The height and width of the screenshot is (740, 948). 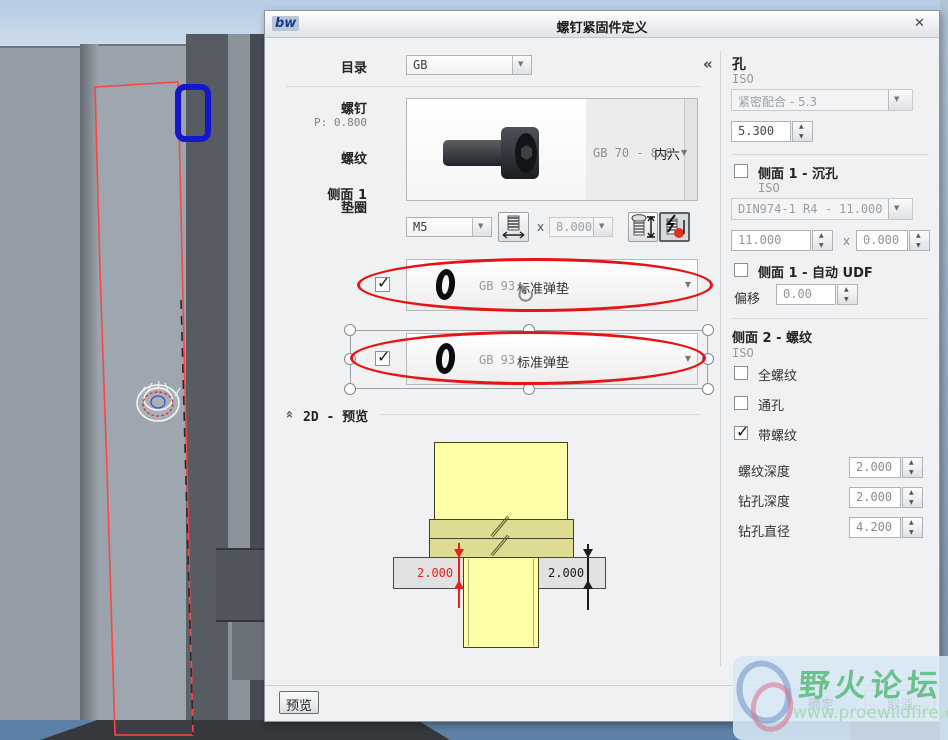 I want to click on close-icon, so click(x=922, y=24).